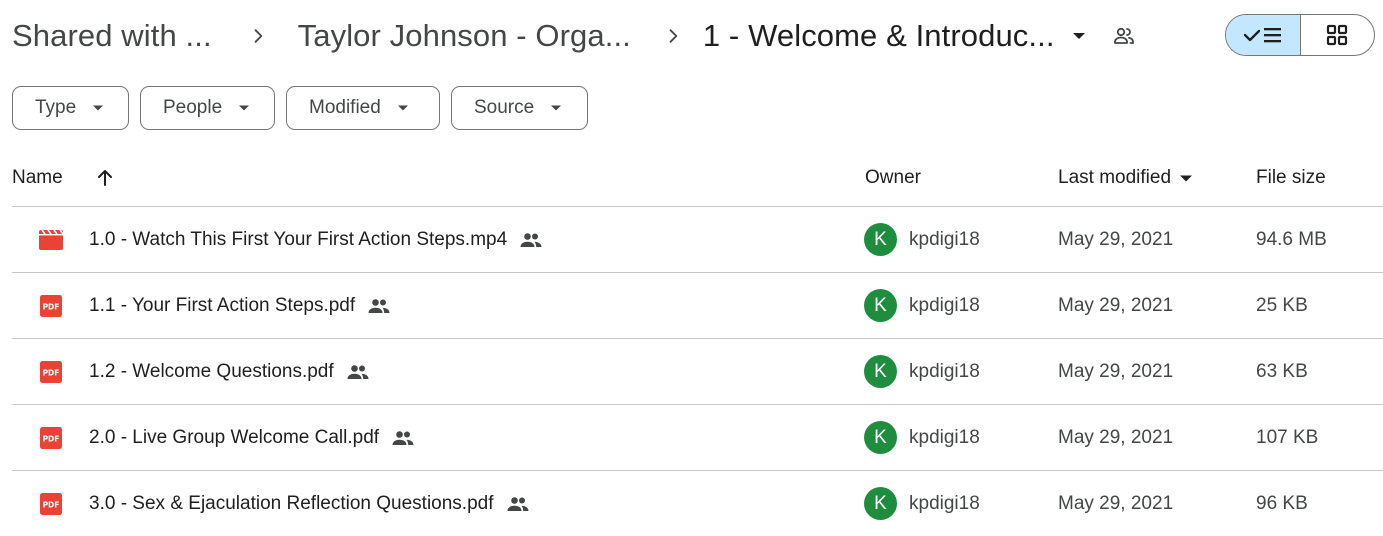 This screenshot has height=536, width=1383. I want to click on filter-people-chip: People, so click(207, 108).